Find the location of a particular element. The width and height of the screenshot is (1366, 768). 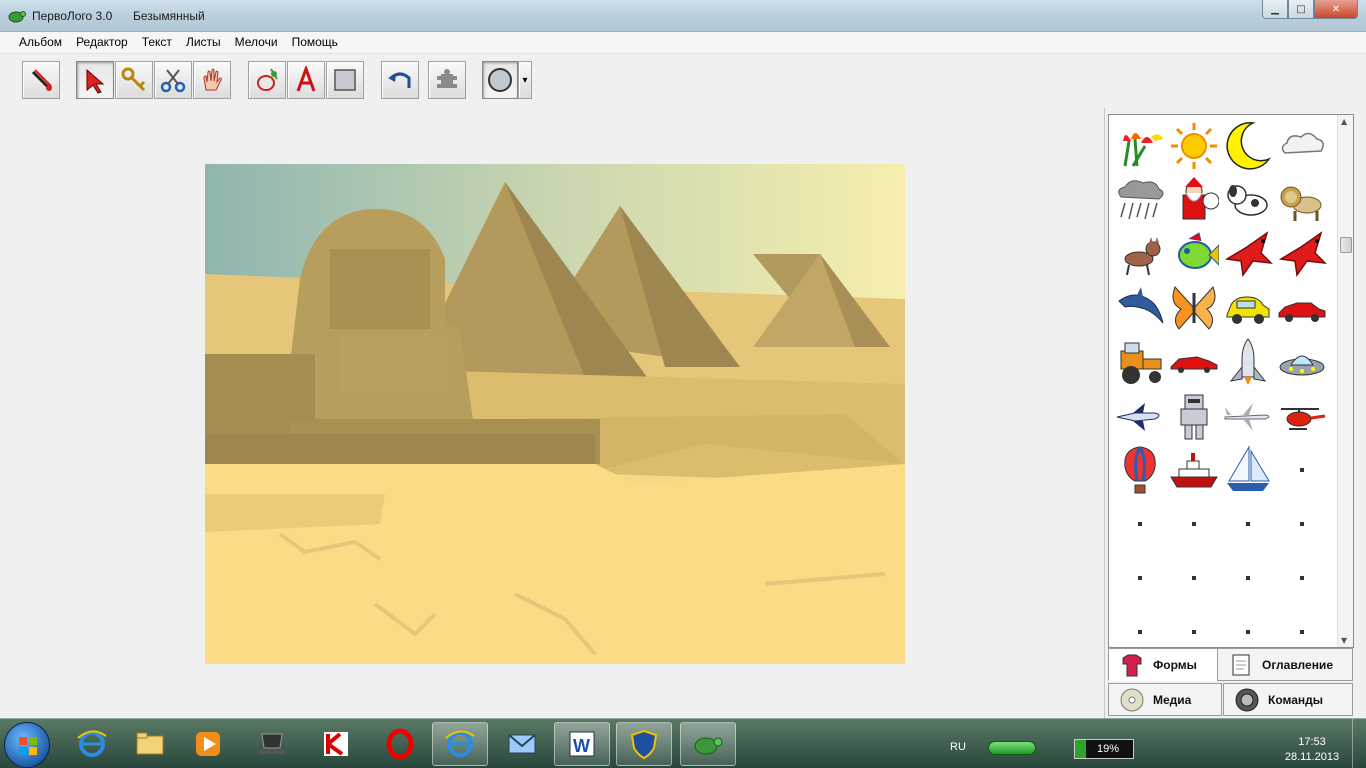

shape-sun is located at coordinates (1194, 146).